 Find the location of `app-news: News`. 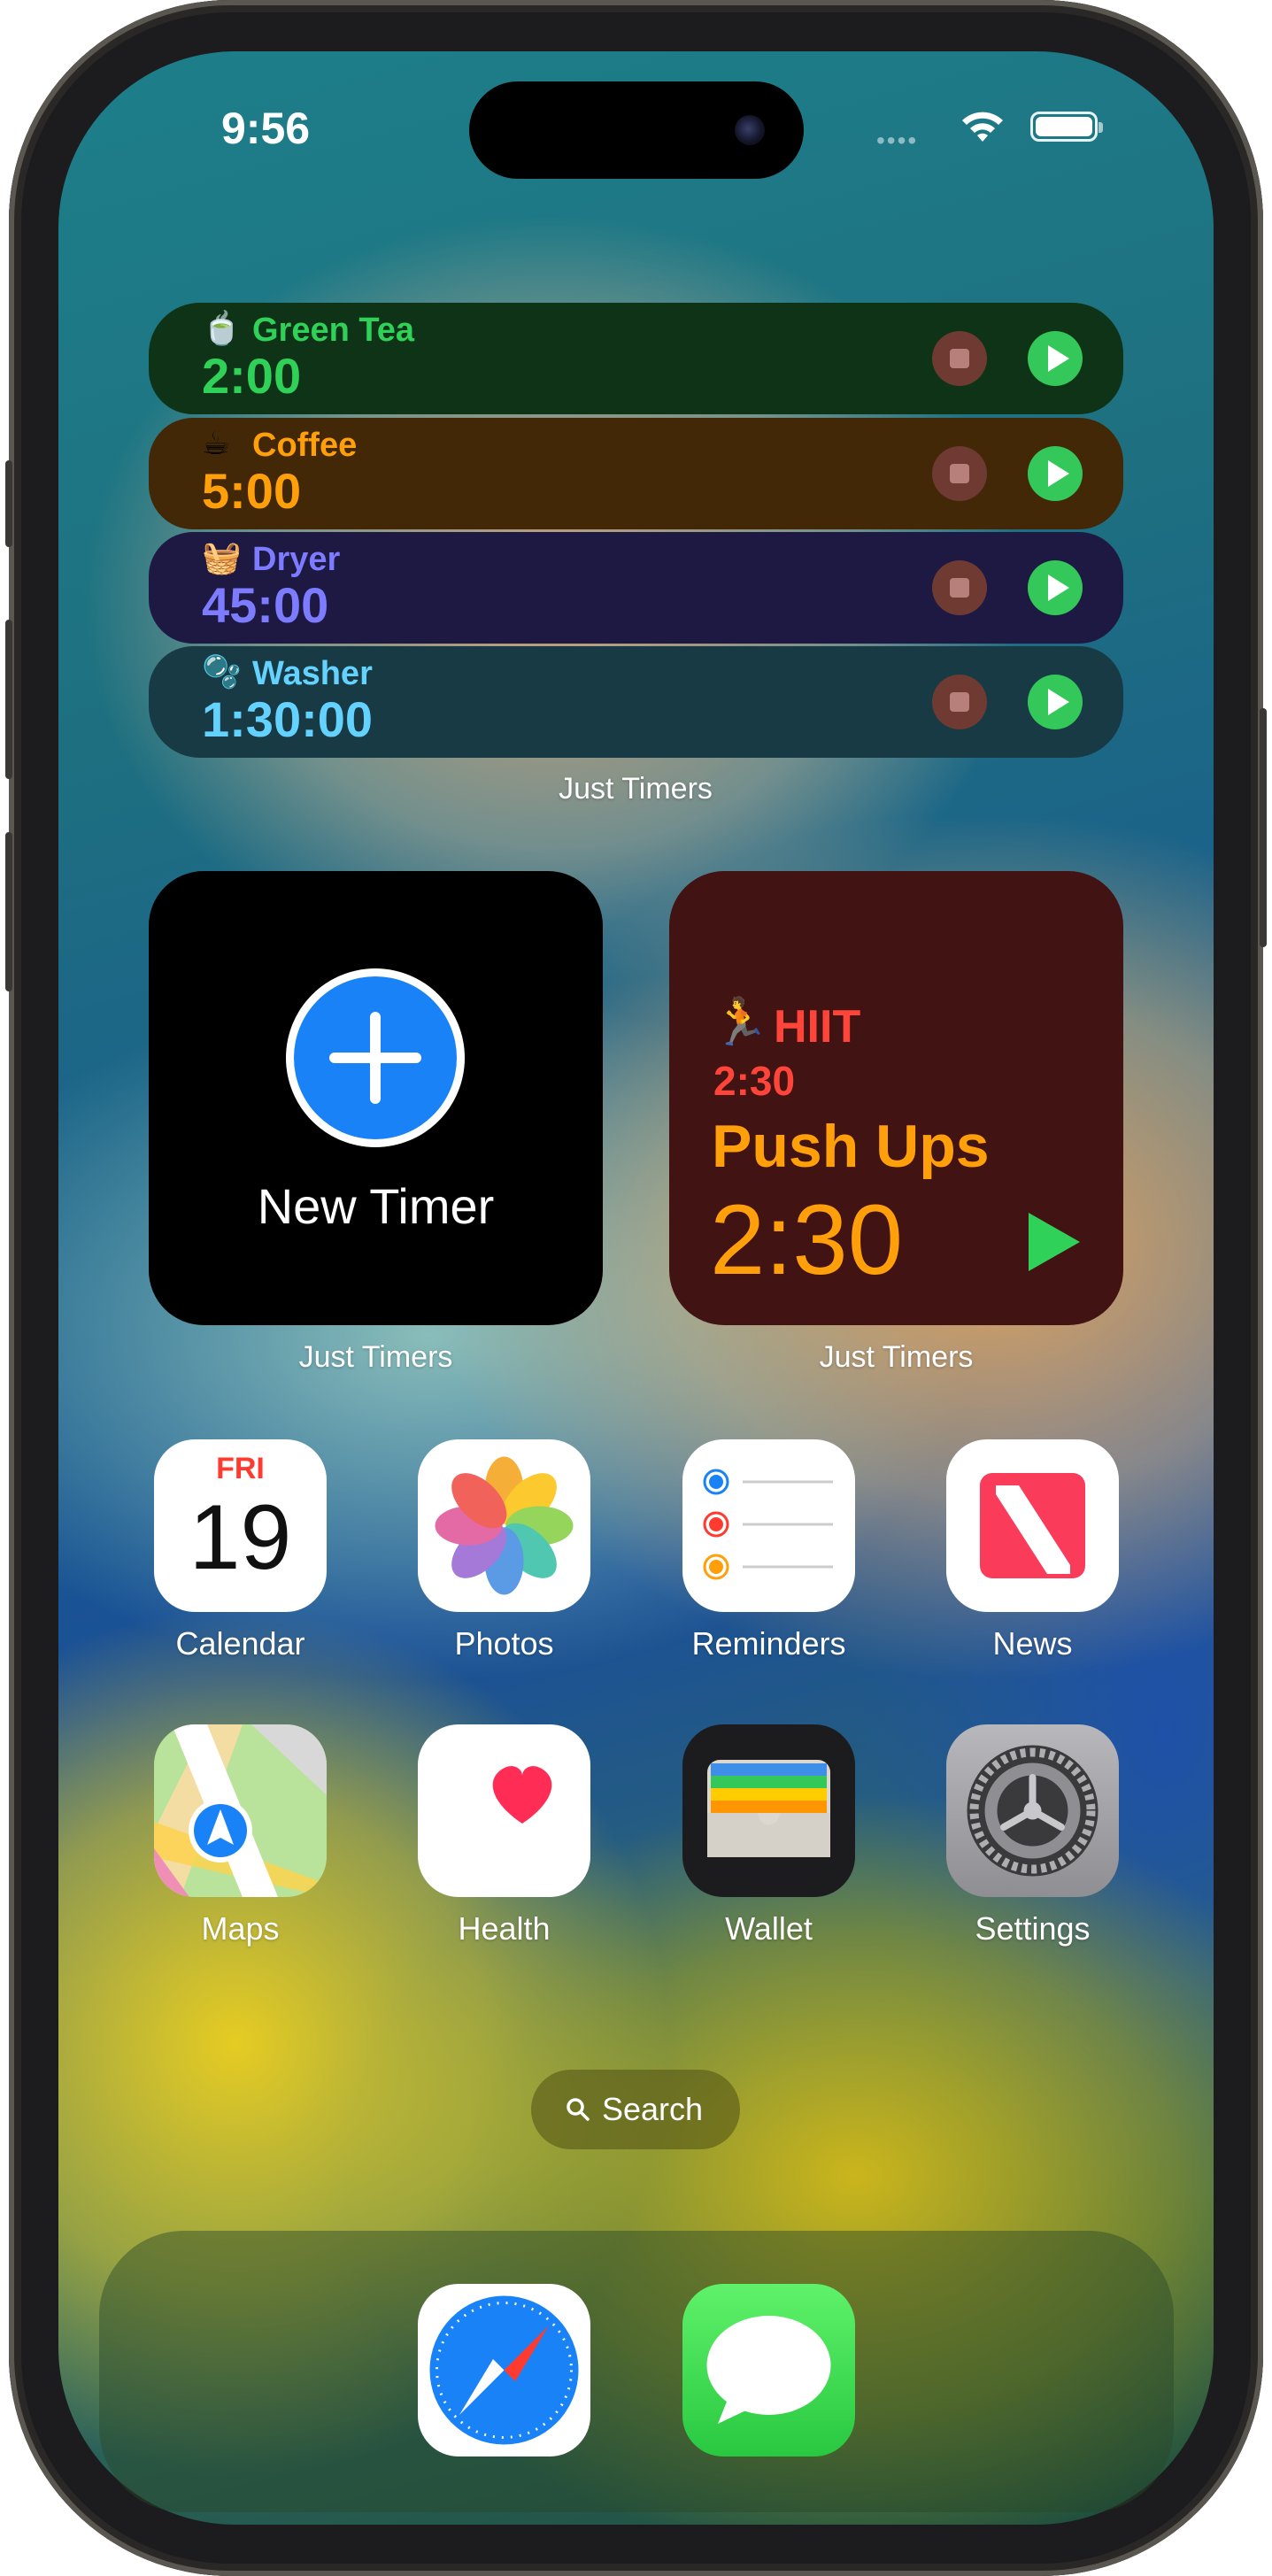

app-news: News is located at coordinates (1032, 1550).